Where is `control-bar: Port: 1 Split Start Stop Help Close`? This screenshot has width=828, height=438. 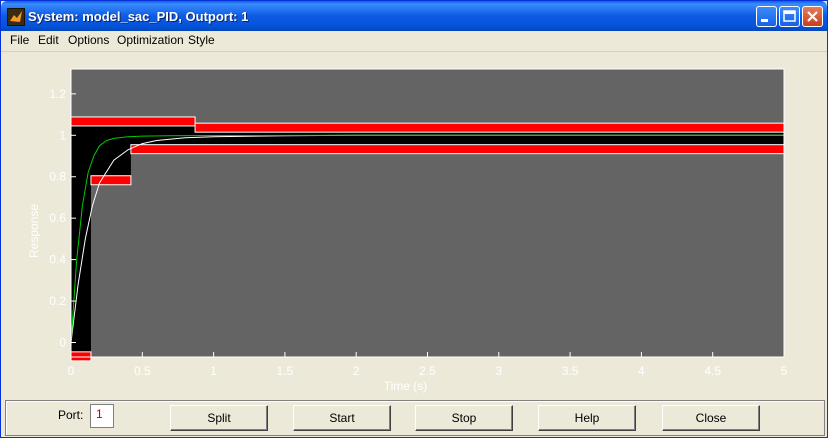
control-bar: Port: 1 Split Start Stop Help Close is located at coordinates (415, 418).